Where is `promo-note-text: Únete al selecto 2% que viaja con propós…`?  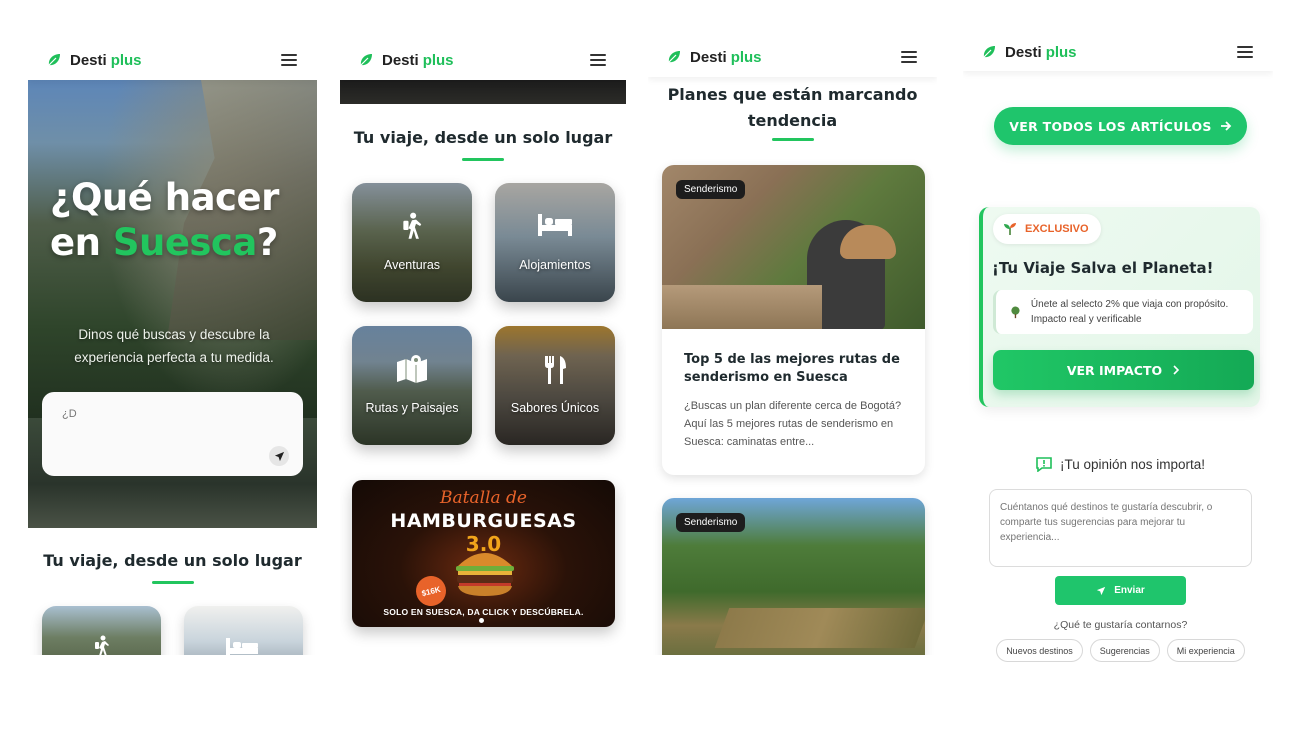
promo-note-text: Únete al selecto 2% que viaja con propós… is located at coordinates (1129, 312).